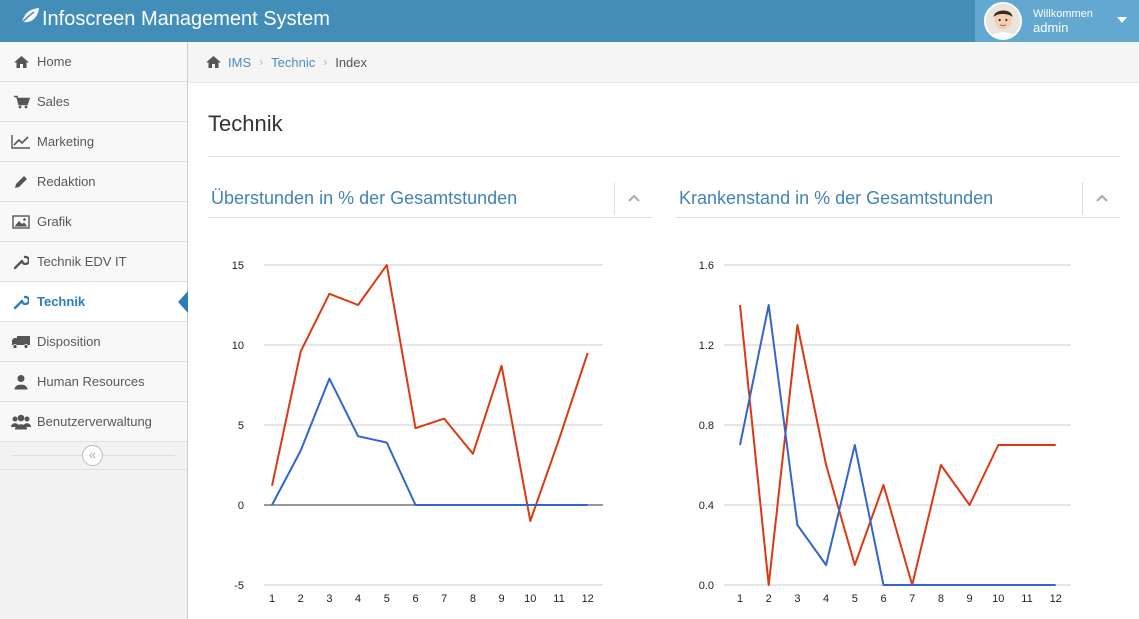 This screenshot has height=619, width=1139. I want to click on divider, so click(664, 156).